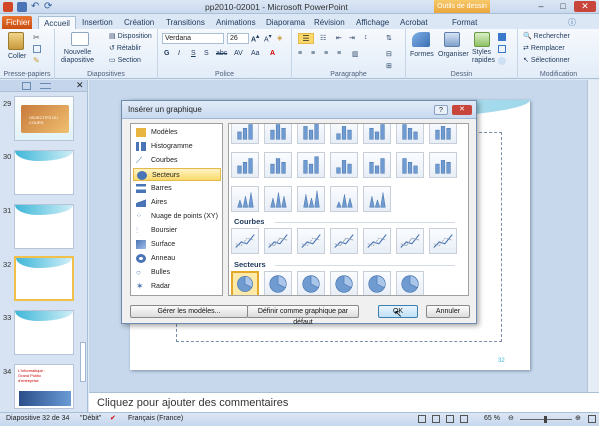 Image resolution: width=599 pixels, height=426 pixels. Describe the element at coordinates (300, 53) in the screenshot. I see `align-left-icon: ≡` at that location.